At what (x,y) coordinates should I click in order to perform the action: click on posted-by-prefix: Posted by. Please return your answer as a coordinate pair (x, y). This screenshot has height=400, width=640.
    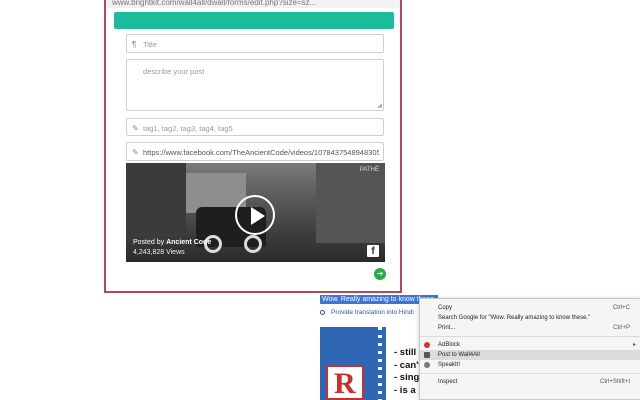
    Looking at the image, I should click on (149, 242).